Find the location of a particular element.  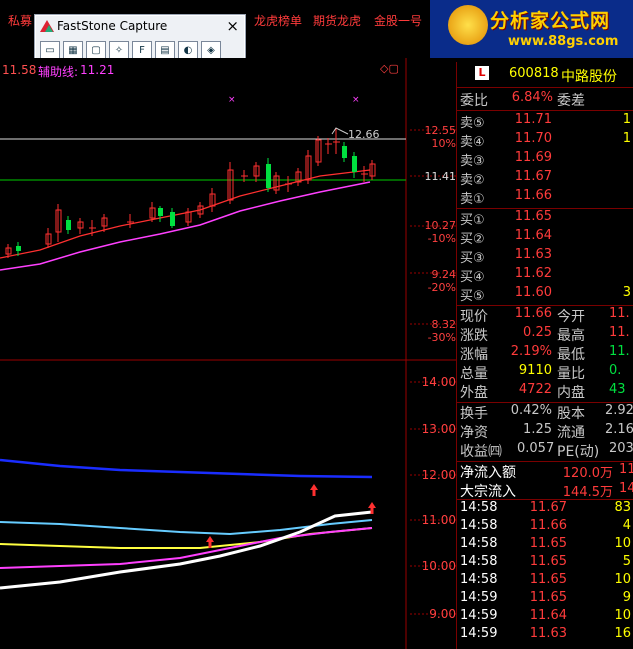

fund-value: 2.92 is located at coordinates (619, 410).